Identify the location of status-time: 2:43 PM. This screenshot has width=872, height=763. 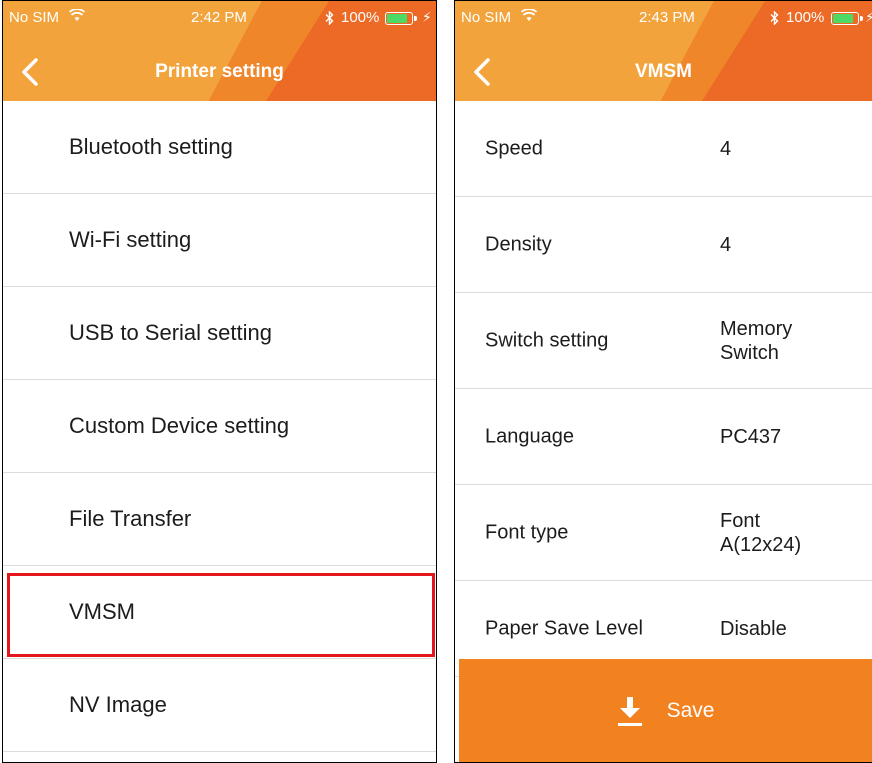
(667, 17).